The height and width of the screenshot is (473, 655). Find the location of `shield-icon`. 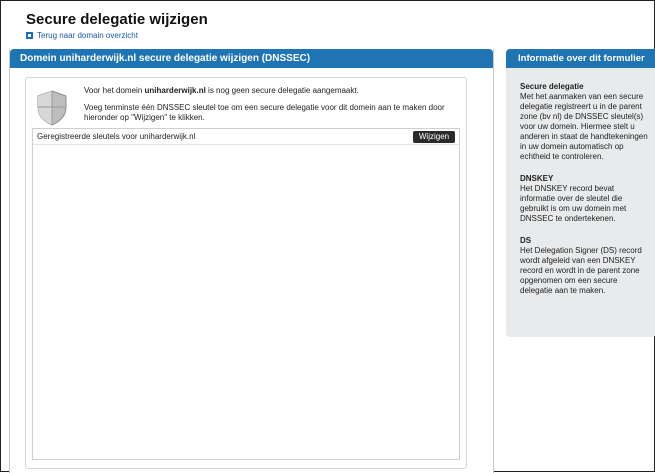

shield-icon is located at coordinates (52, 108).